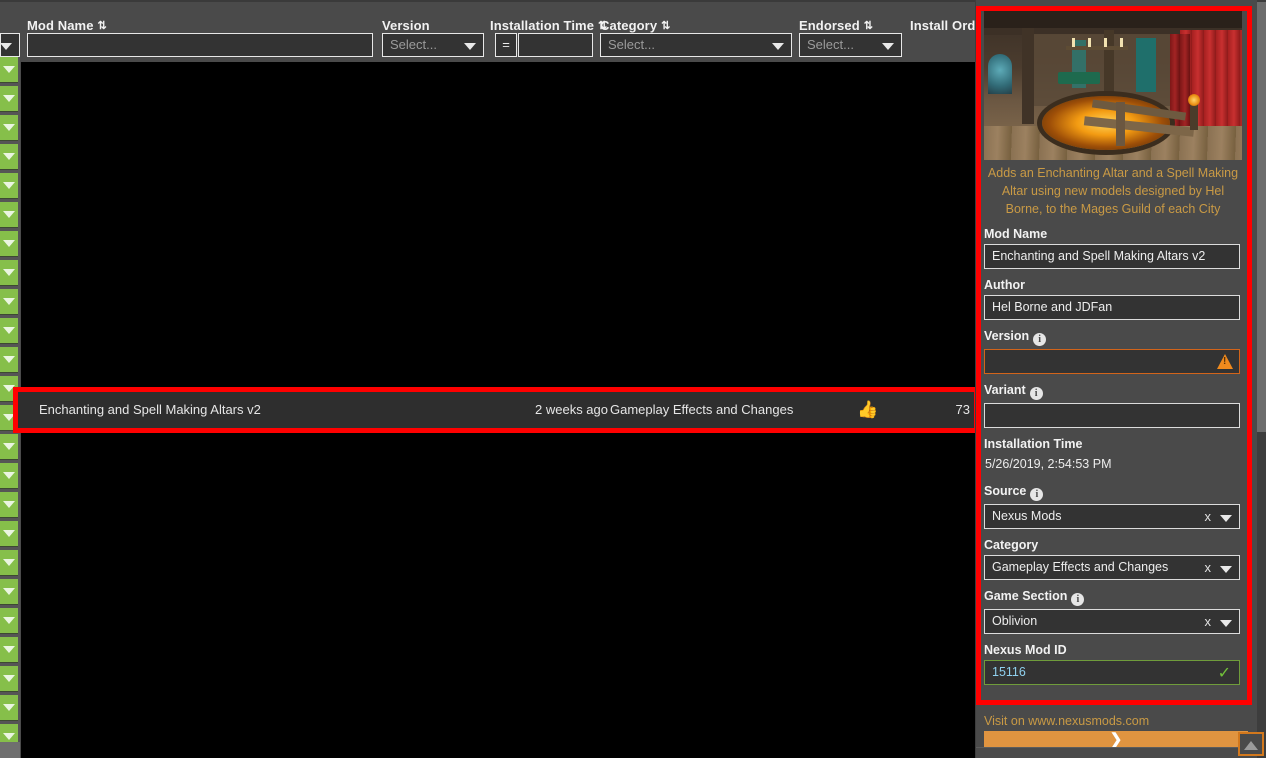 Image resolution: width=1266 pixels, height=758 pixels. I want to click on field-nexus-mod-id-value: 15116, so click(1009, 672).